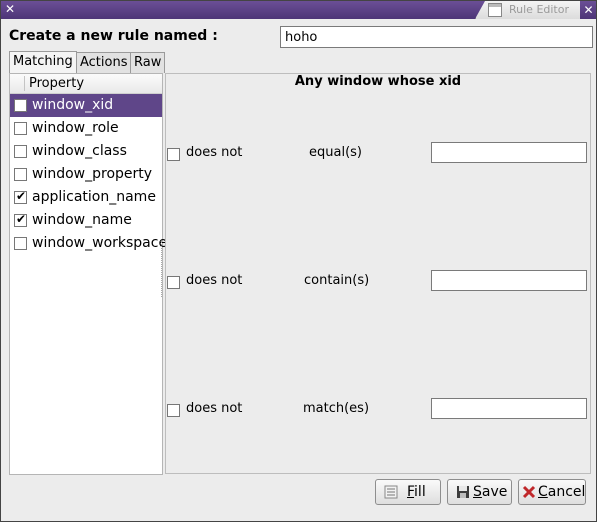  Describe the element at coordinates (94, 197) in the screenshot. I see `property-label: application_name` at that location.